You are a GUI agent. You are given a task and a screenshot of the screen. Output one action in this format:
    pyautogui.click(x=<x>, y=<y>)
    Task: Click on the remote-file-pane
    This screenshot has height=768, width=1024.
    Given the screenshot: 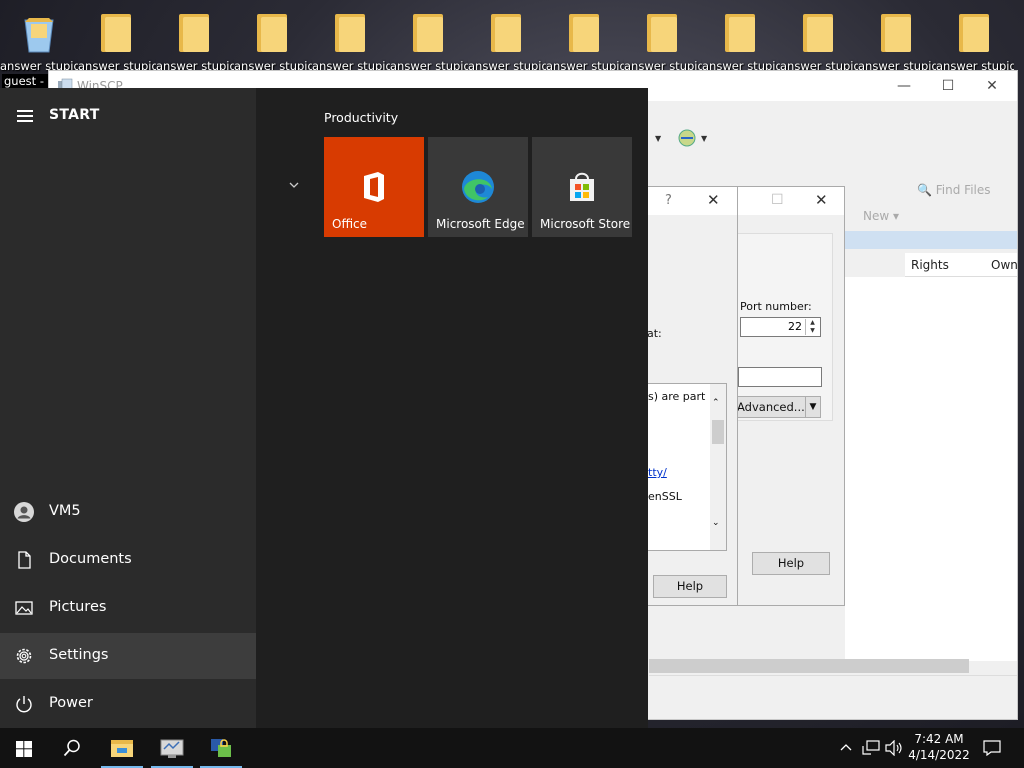 What is the action you would take?
    pyautogui.click(x=931, y=469)
    